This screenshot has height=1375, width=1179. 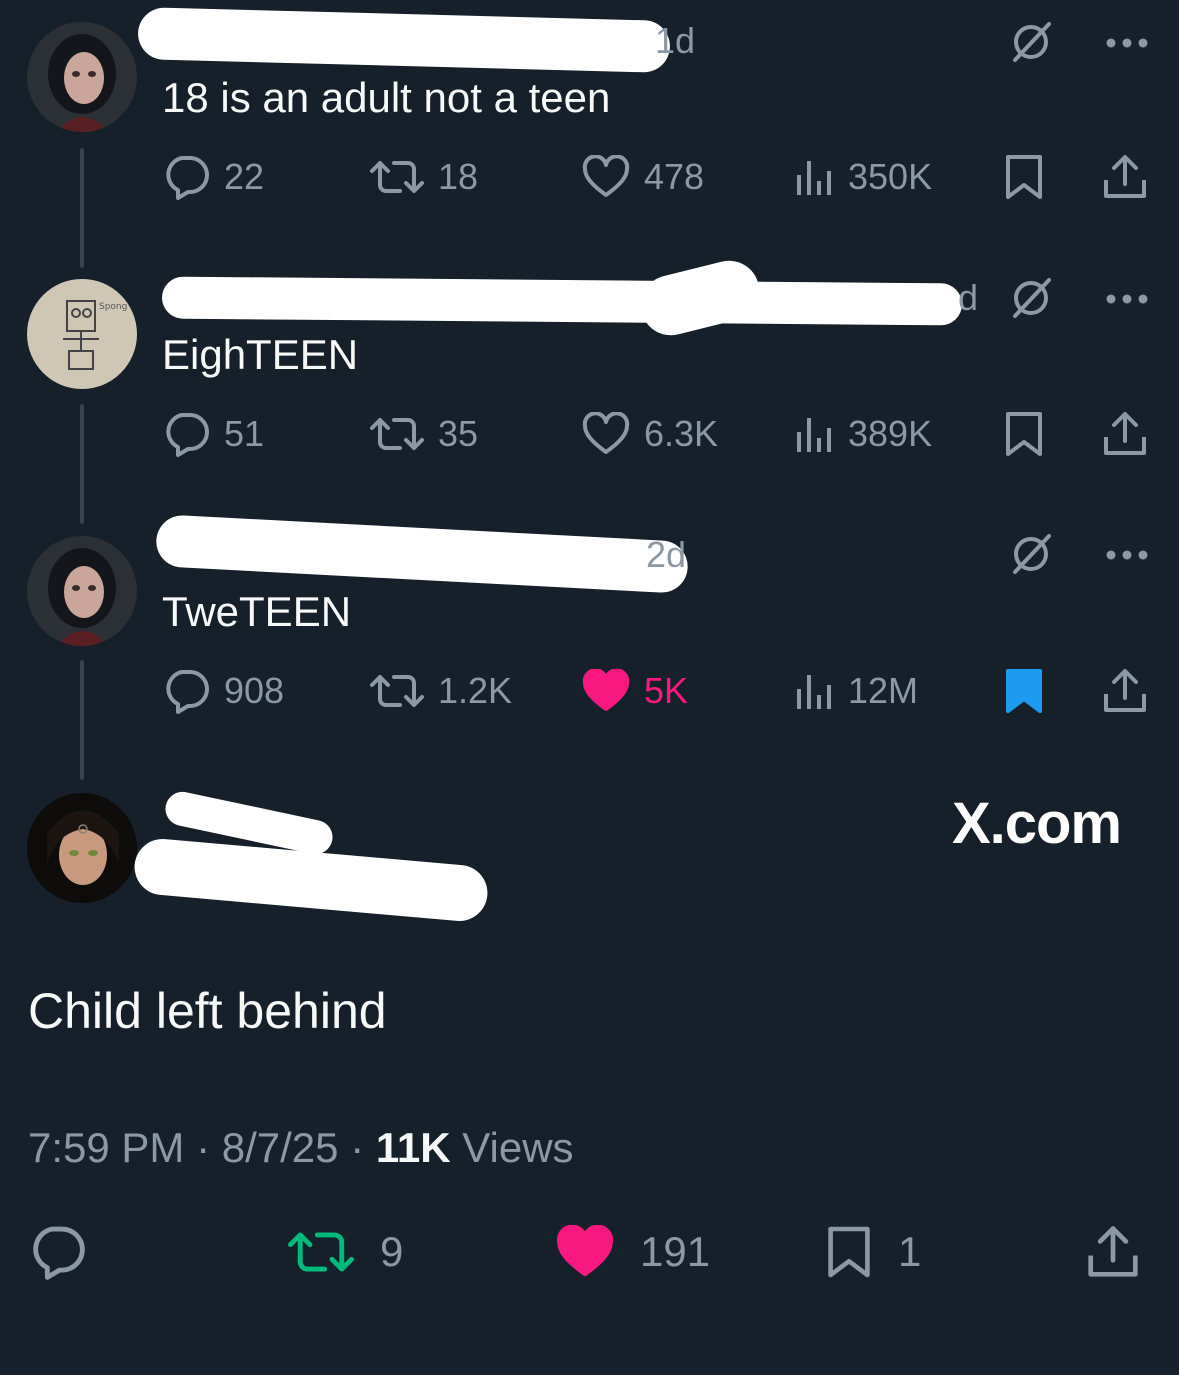 I want to click on tweet-text: 18 is an adult not a teen, so click(x=386, y=97).